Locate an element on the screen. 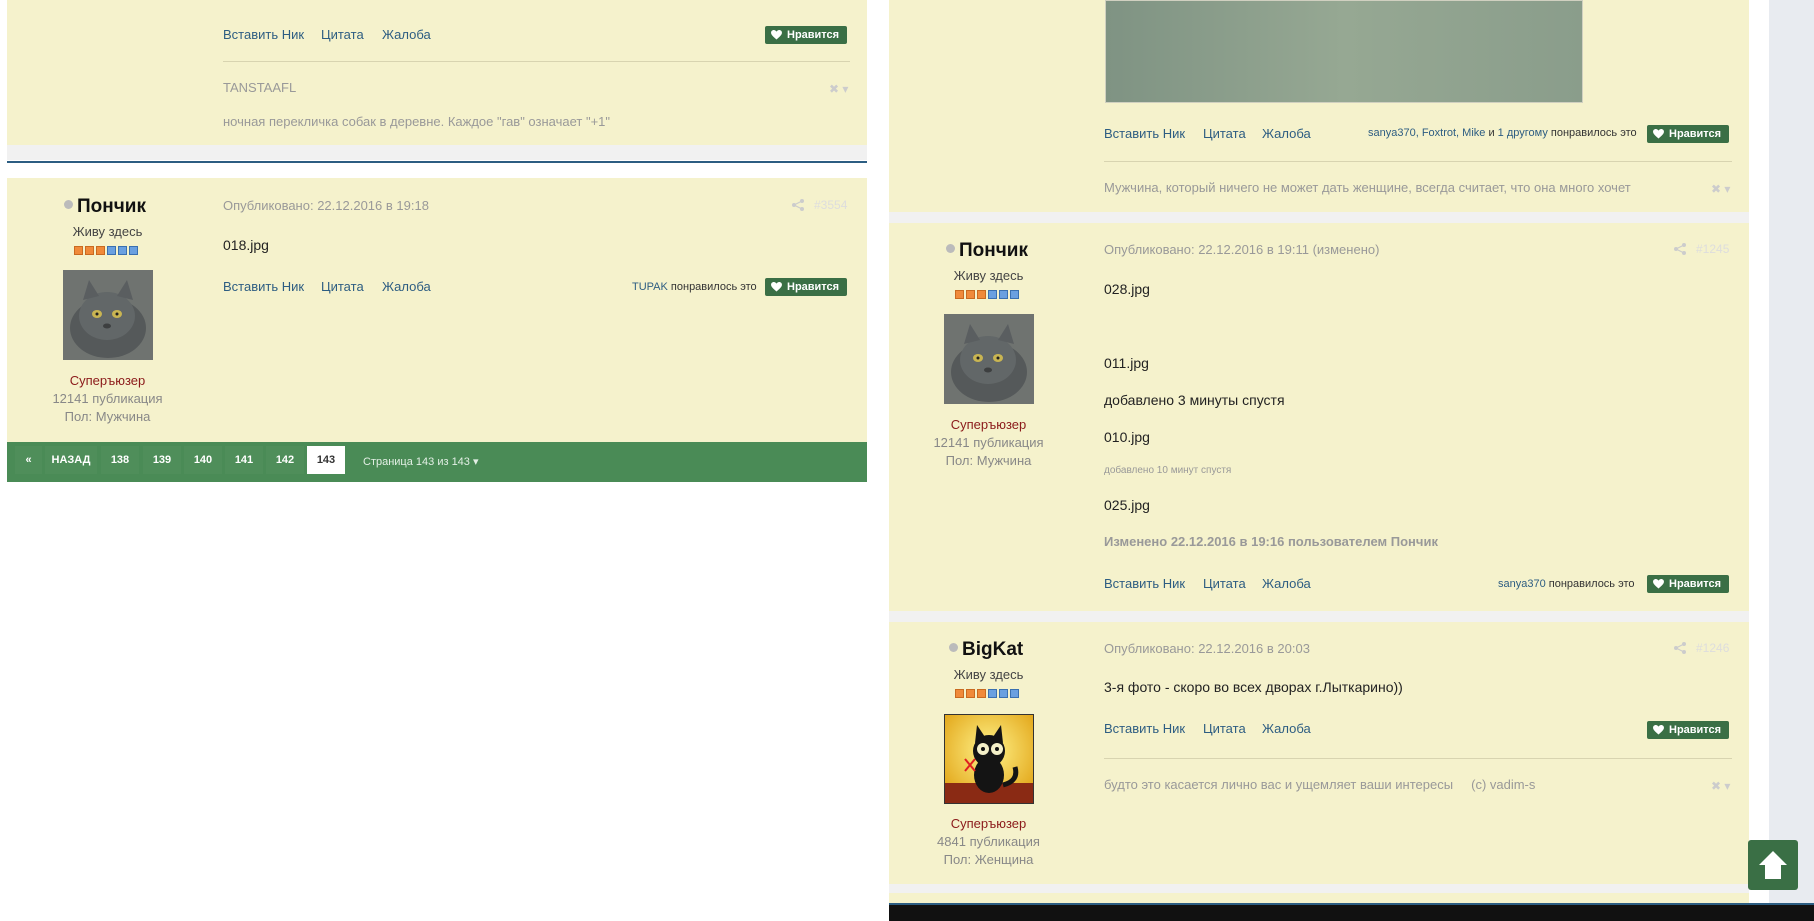 The height and width of the screenshot is (921, 1814). published-date: Опубликовано: 22.12.2016 в 20:03 is located at coordinates (1207, 648).